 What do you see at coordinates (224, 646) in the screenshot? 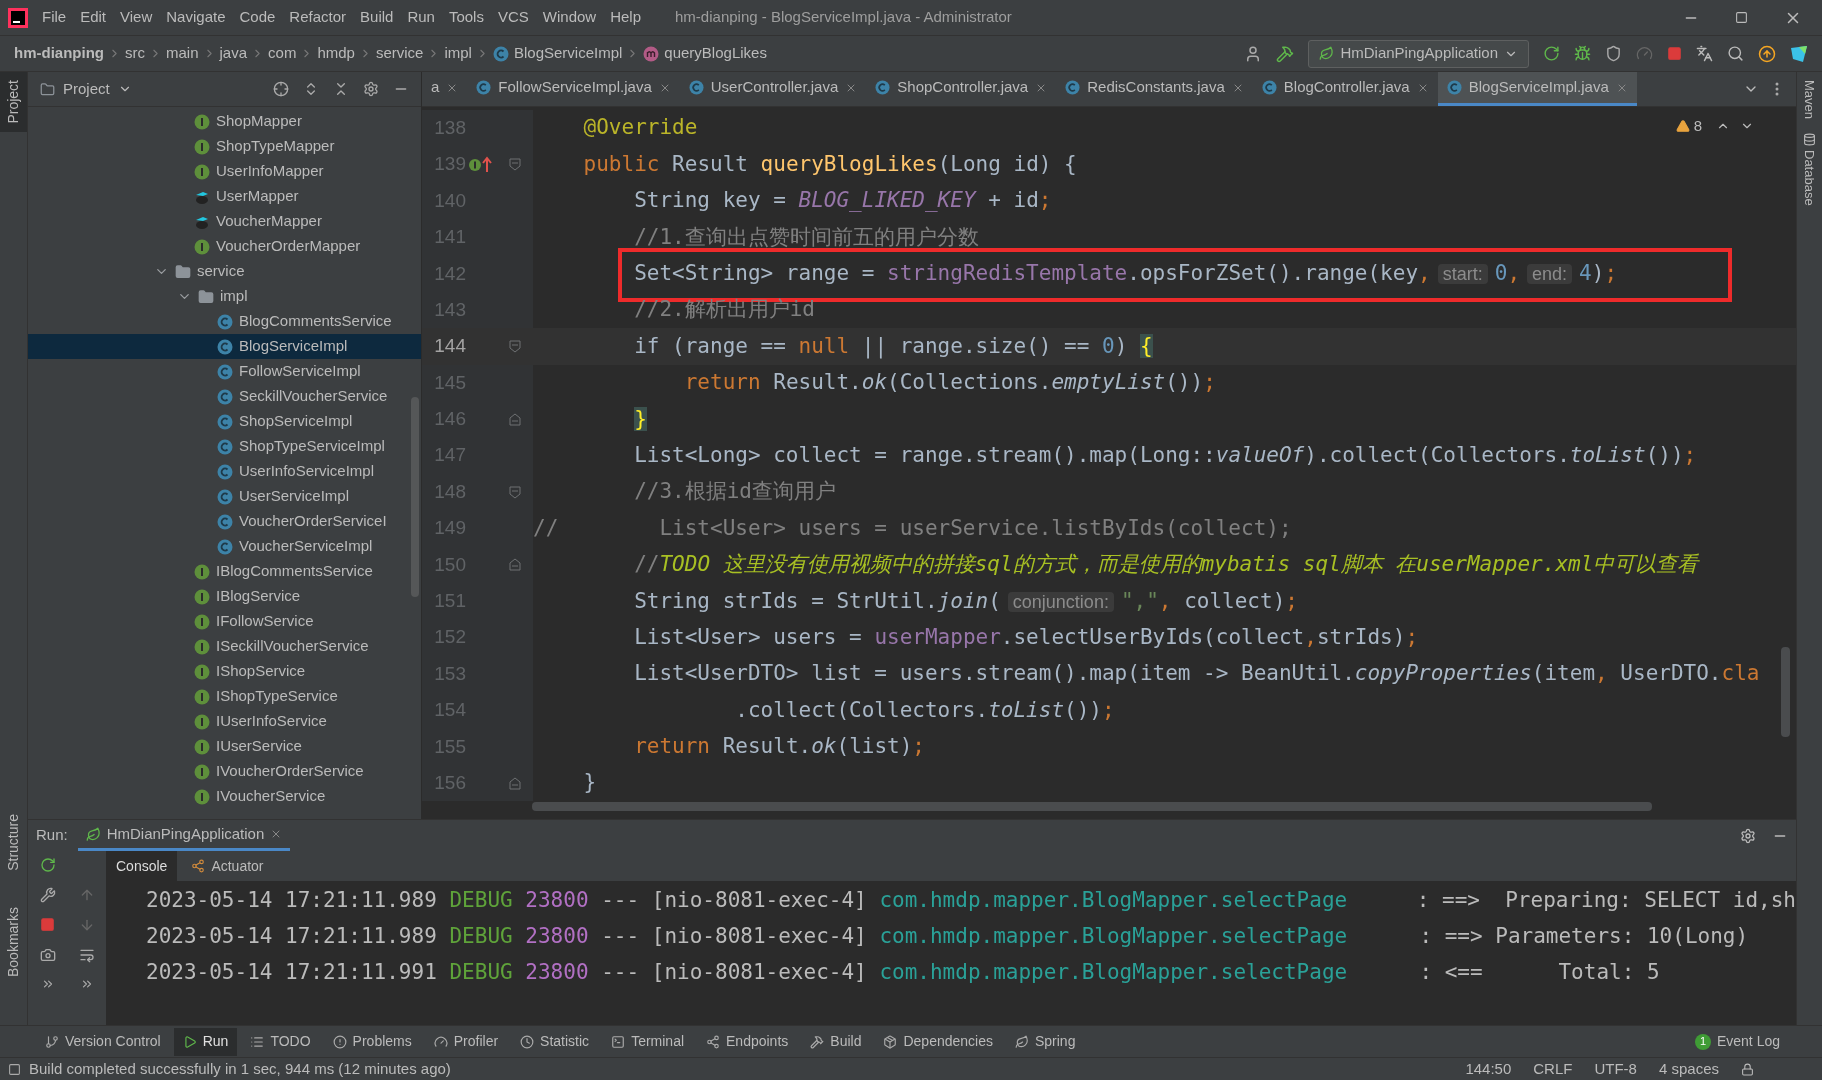
I see `tree-item: ISeckillVoucherService` at bounding box center [224, 646].